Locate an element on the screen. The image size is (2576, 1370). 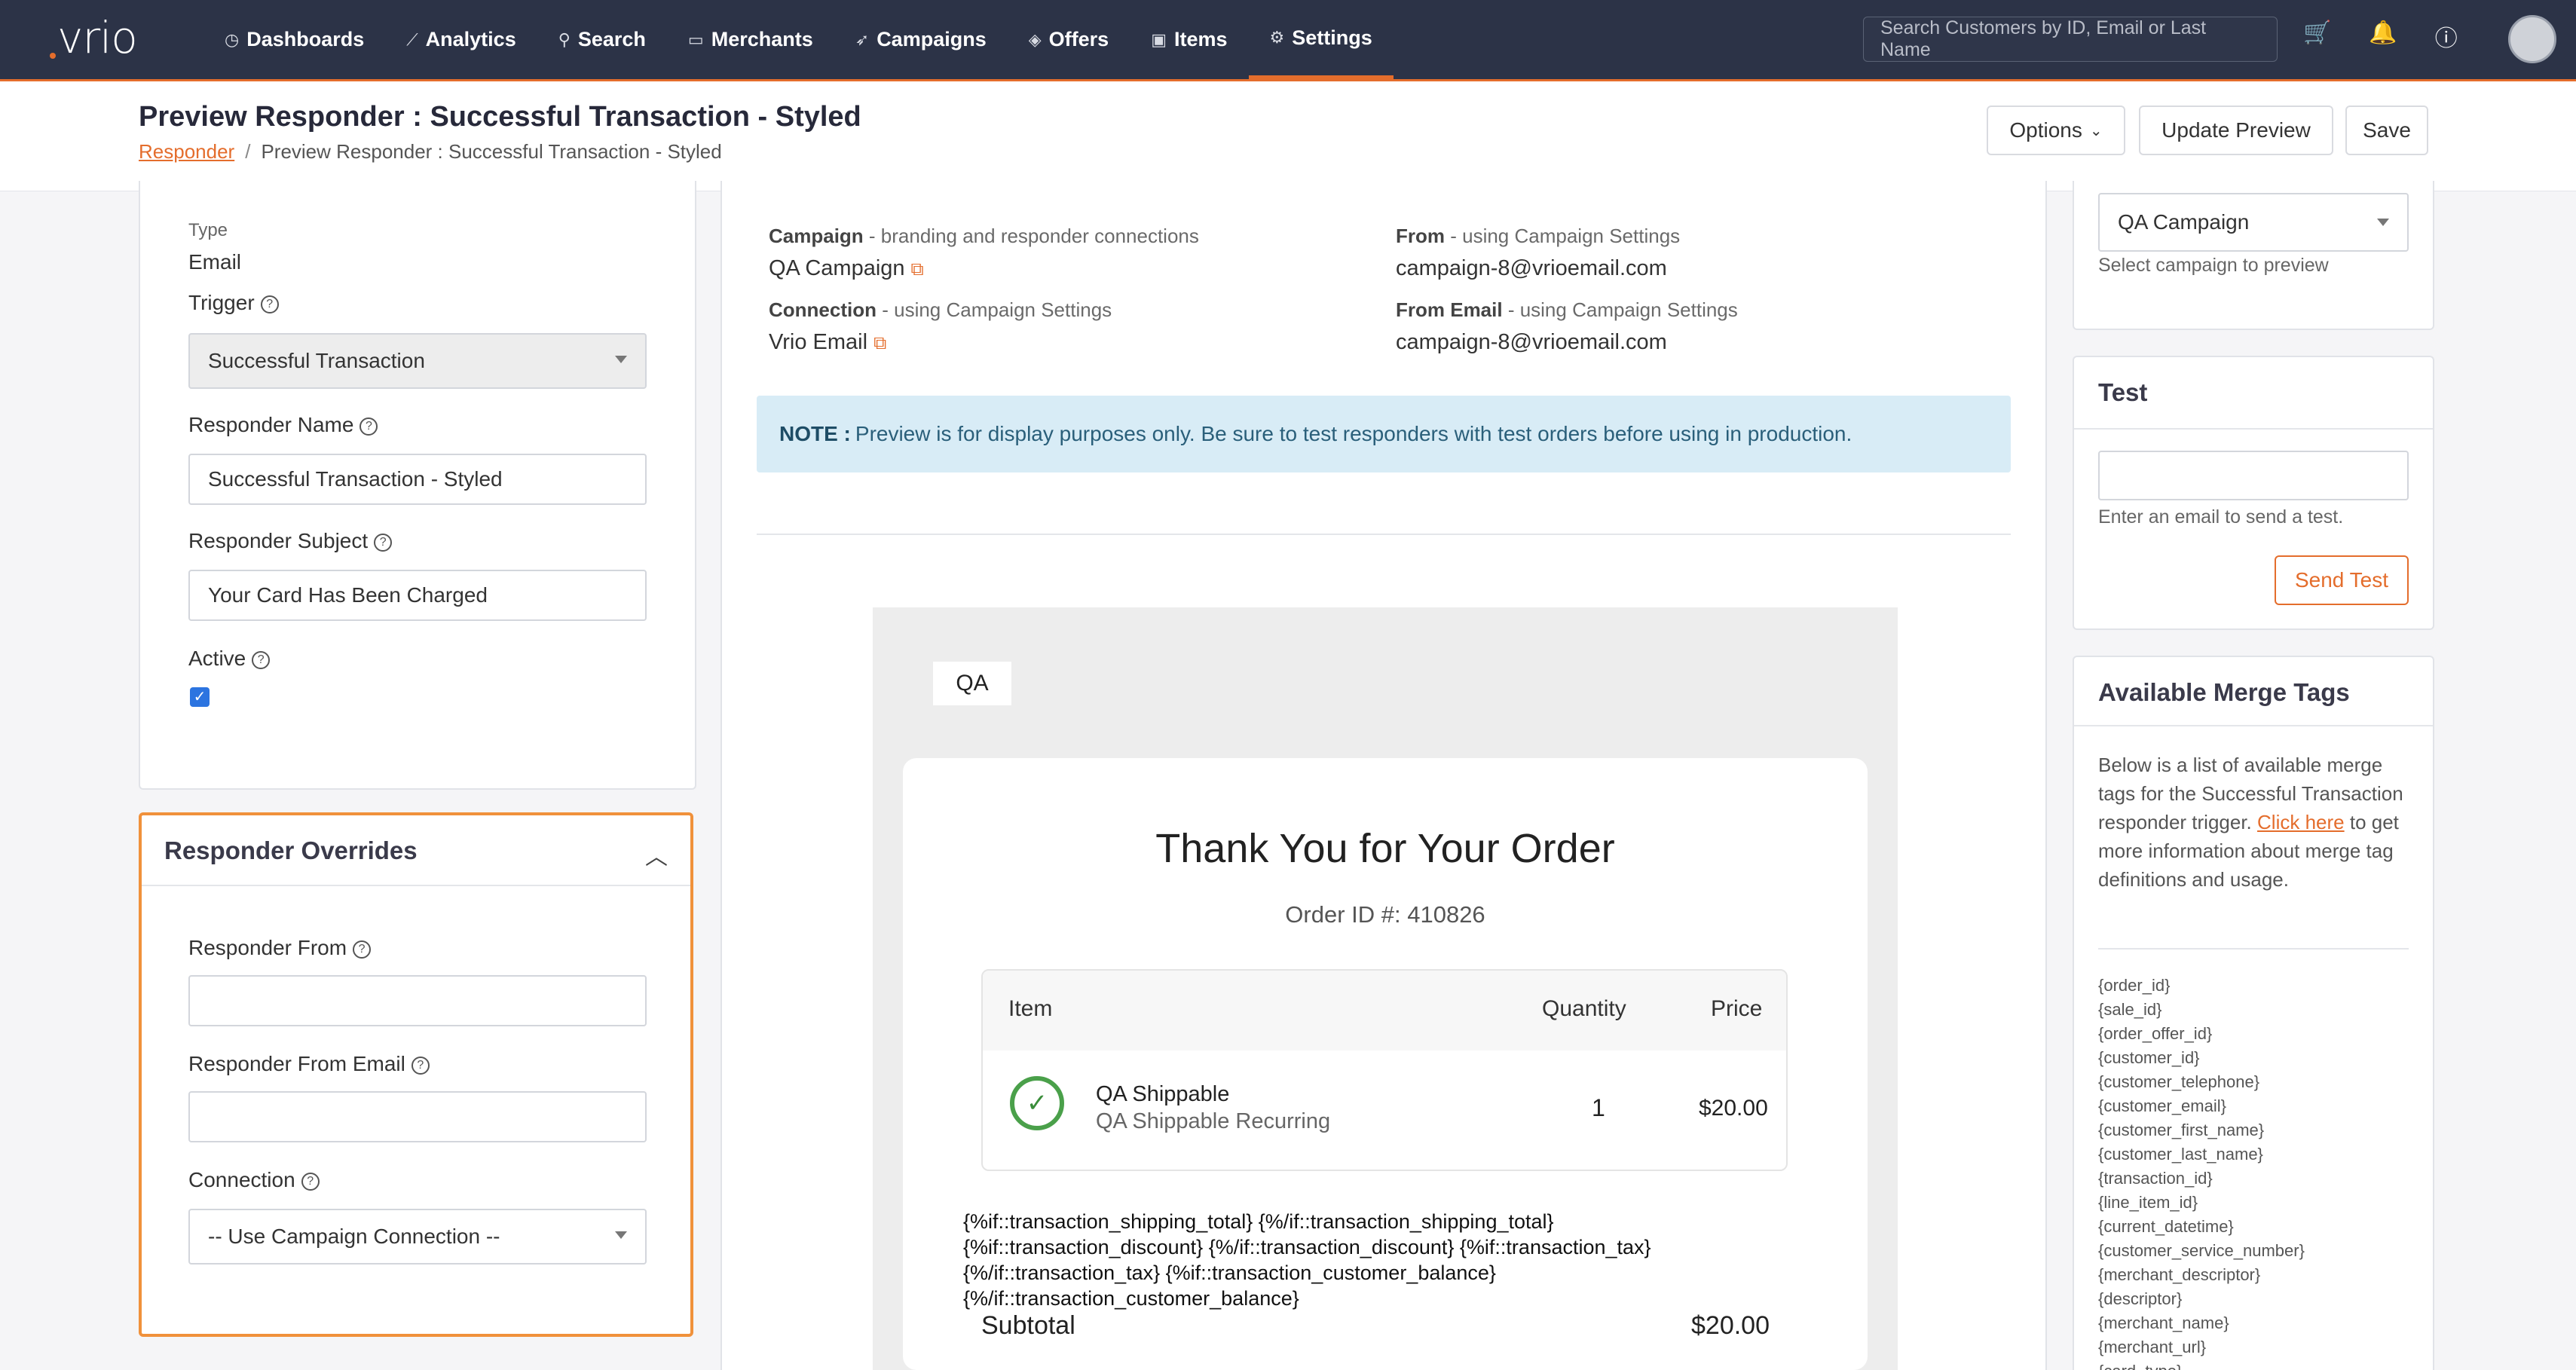
gear-icon: ⚙ is located at coordinates (1277, 37).